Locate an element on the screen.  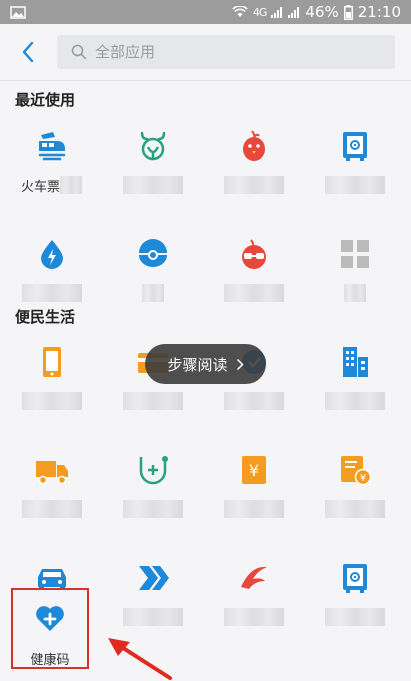
app-bar is located at coordinates (205, 52).